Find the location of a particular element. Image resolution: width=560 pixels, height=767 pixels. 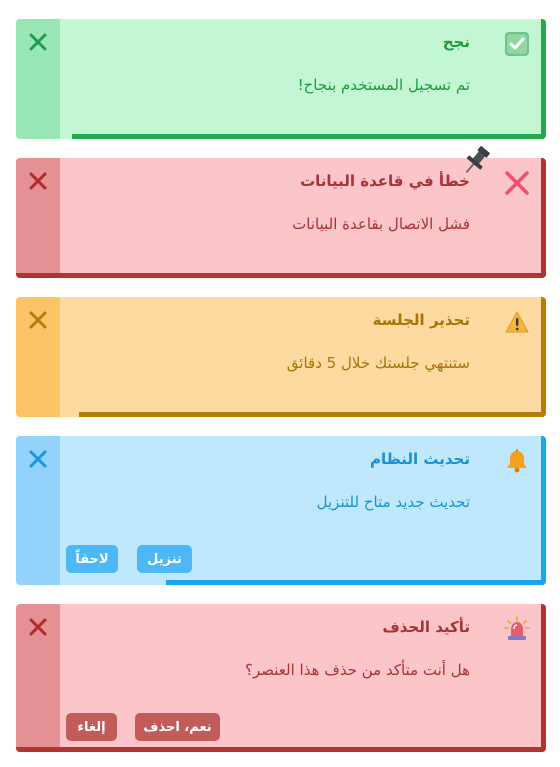

checkmark-icon is located at coordinates (517, 44).